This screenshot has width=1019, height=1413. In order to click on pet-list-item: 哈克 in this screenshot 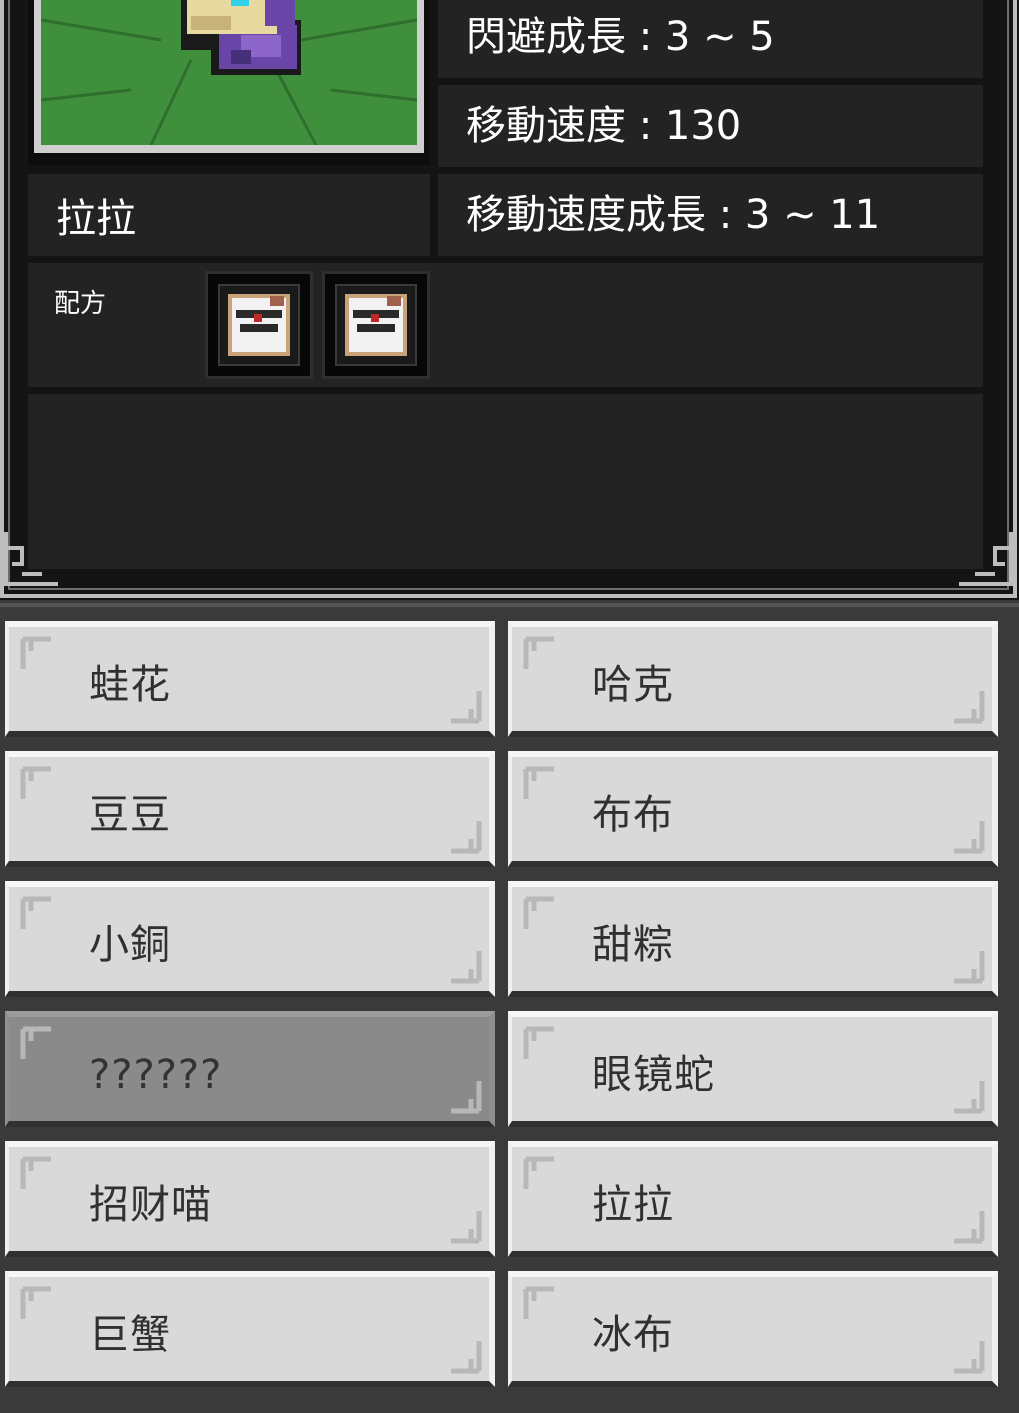, I will do `click(753, 679)`.